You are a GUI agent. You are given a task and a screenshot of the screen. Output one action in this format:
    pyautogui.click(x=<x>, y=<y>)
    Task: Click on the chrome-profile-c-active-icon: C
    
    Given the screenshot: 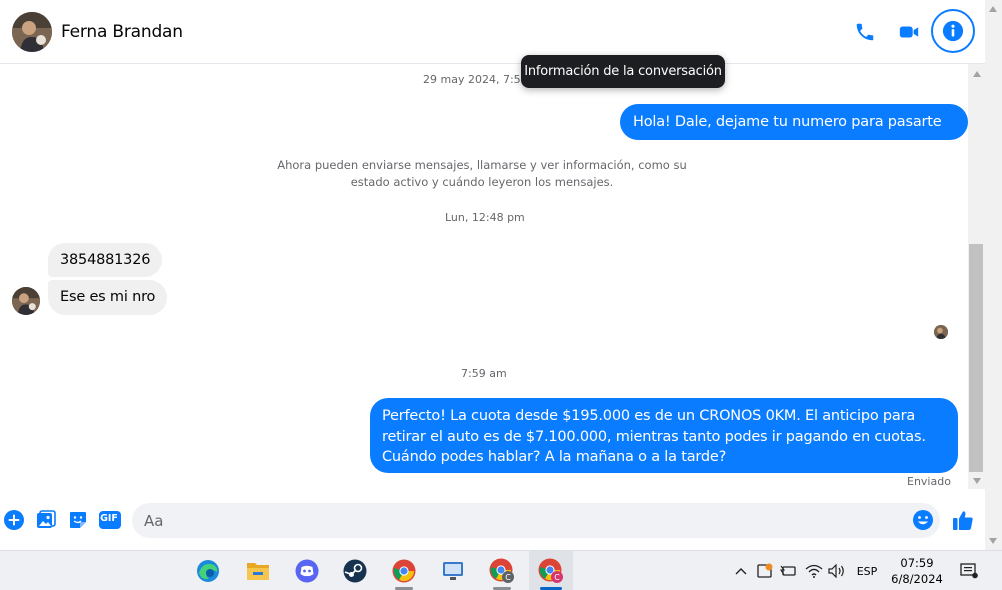 What is the action you would take?
    pyautogui.click(x=550, y=570)
    